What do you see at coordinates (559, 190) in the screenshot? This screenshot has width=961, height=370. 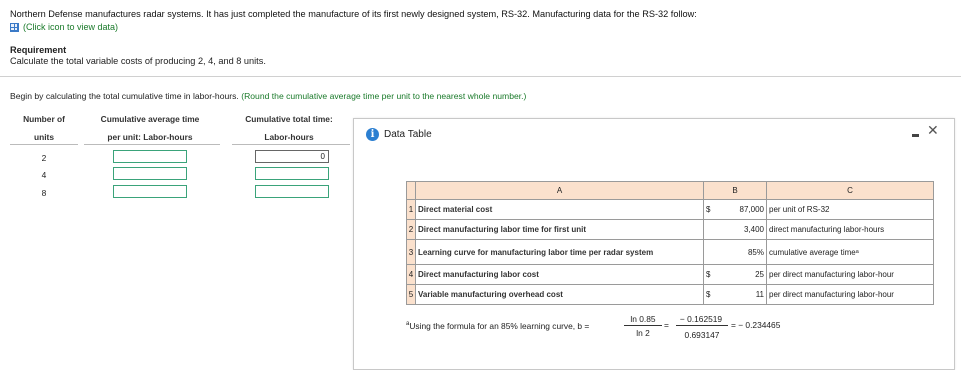 I see `column-header-a: A` at bounding box center [559, 190].